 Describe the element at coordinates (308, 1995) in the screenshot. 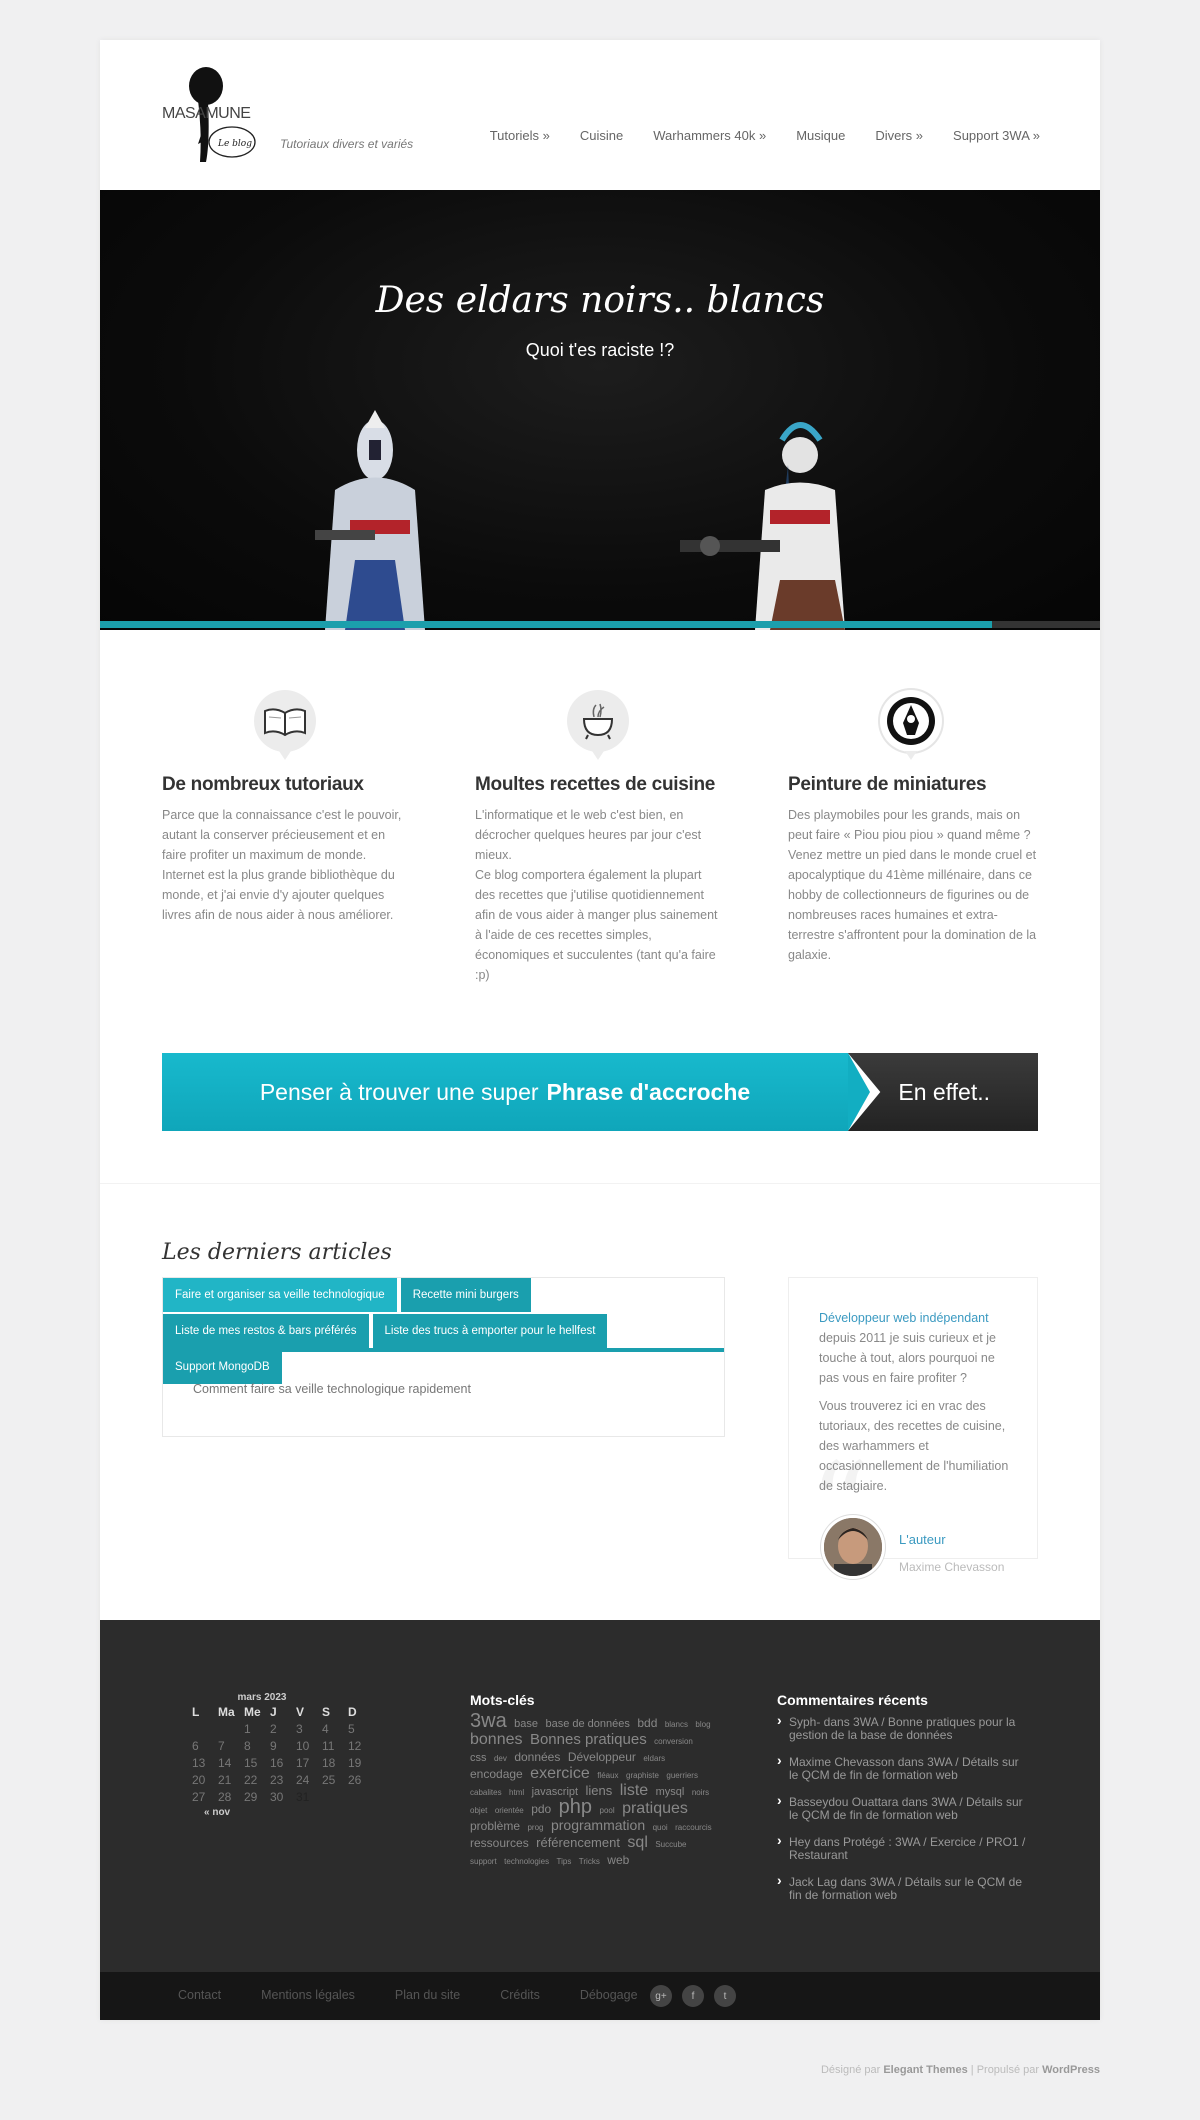

I see `footer-link-mentions: Mentions légales` at that location.